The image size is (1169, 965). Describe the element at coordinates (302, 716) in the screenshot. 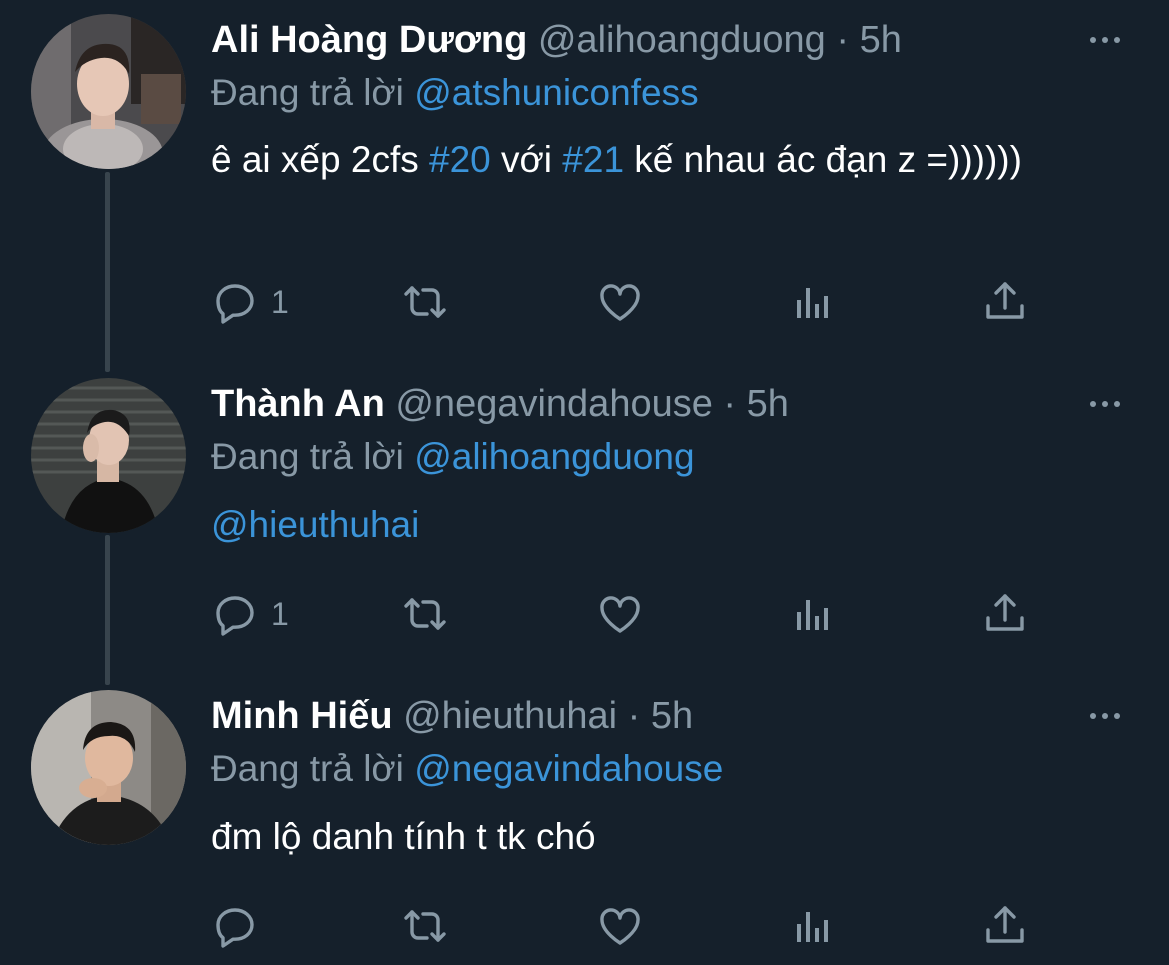

I see `author-name: Minh Hiếu` at that location.